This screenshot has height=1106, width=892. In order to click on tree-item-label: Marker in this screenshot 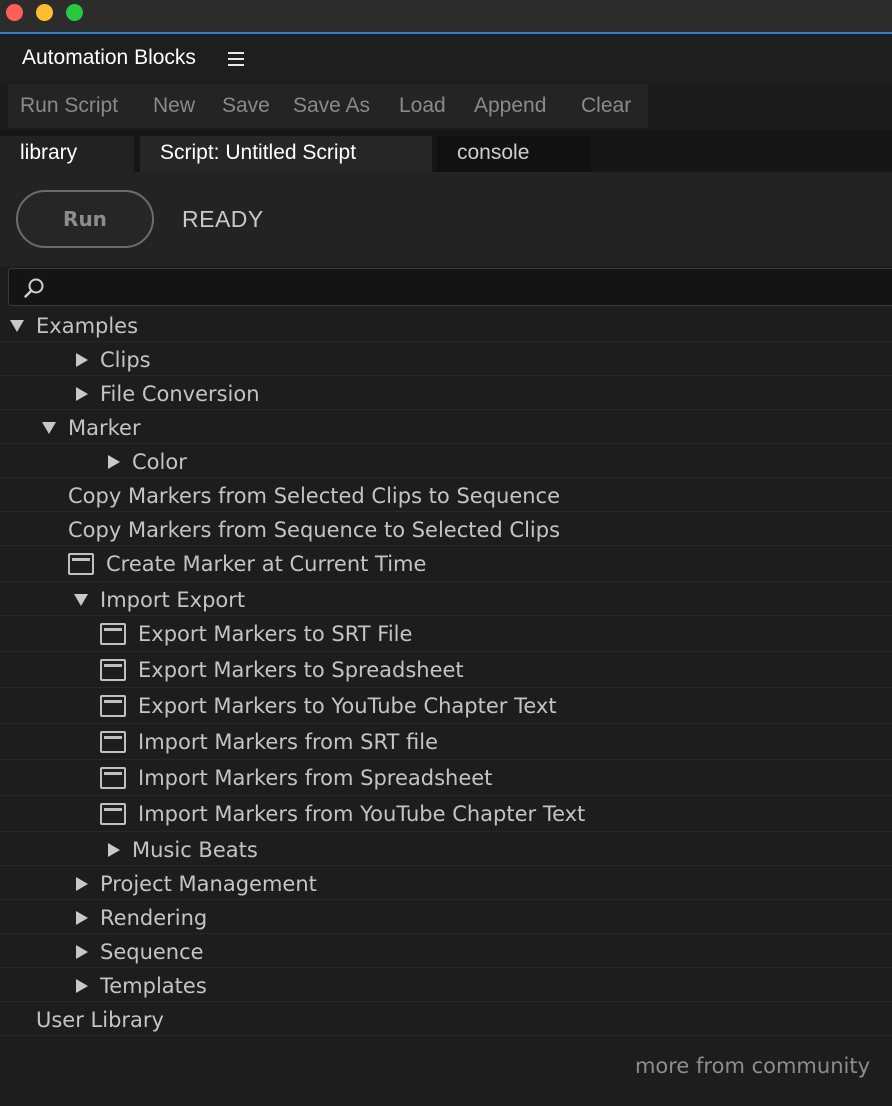, I will do `click(104, 428)`.